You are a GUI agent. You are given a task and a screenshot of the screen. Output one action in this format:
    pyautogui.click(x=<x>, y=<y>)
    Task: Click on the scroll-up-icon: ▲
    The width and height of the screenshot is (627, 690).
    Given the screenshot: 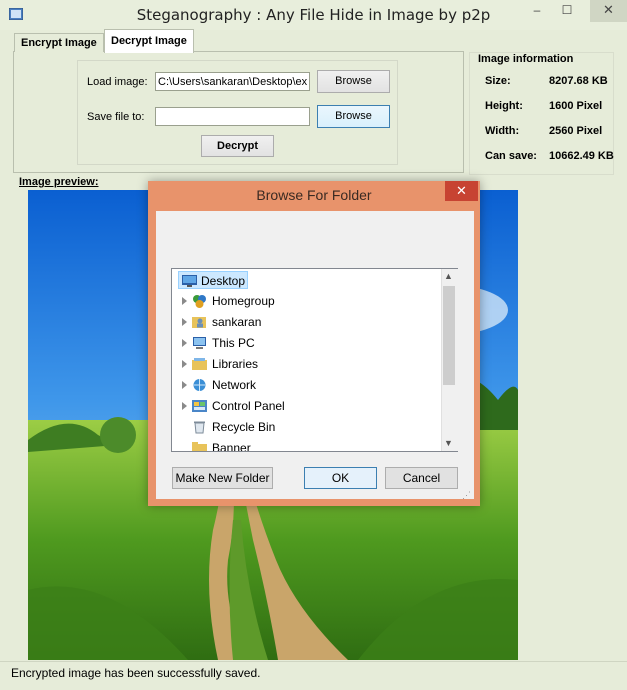 What is the action you would take?
    pyautogui.click(x=448, y=276)
    